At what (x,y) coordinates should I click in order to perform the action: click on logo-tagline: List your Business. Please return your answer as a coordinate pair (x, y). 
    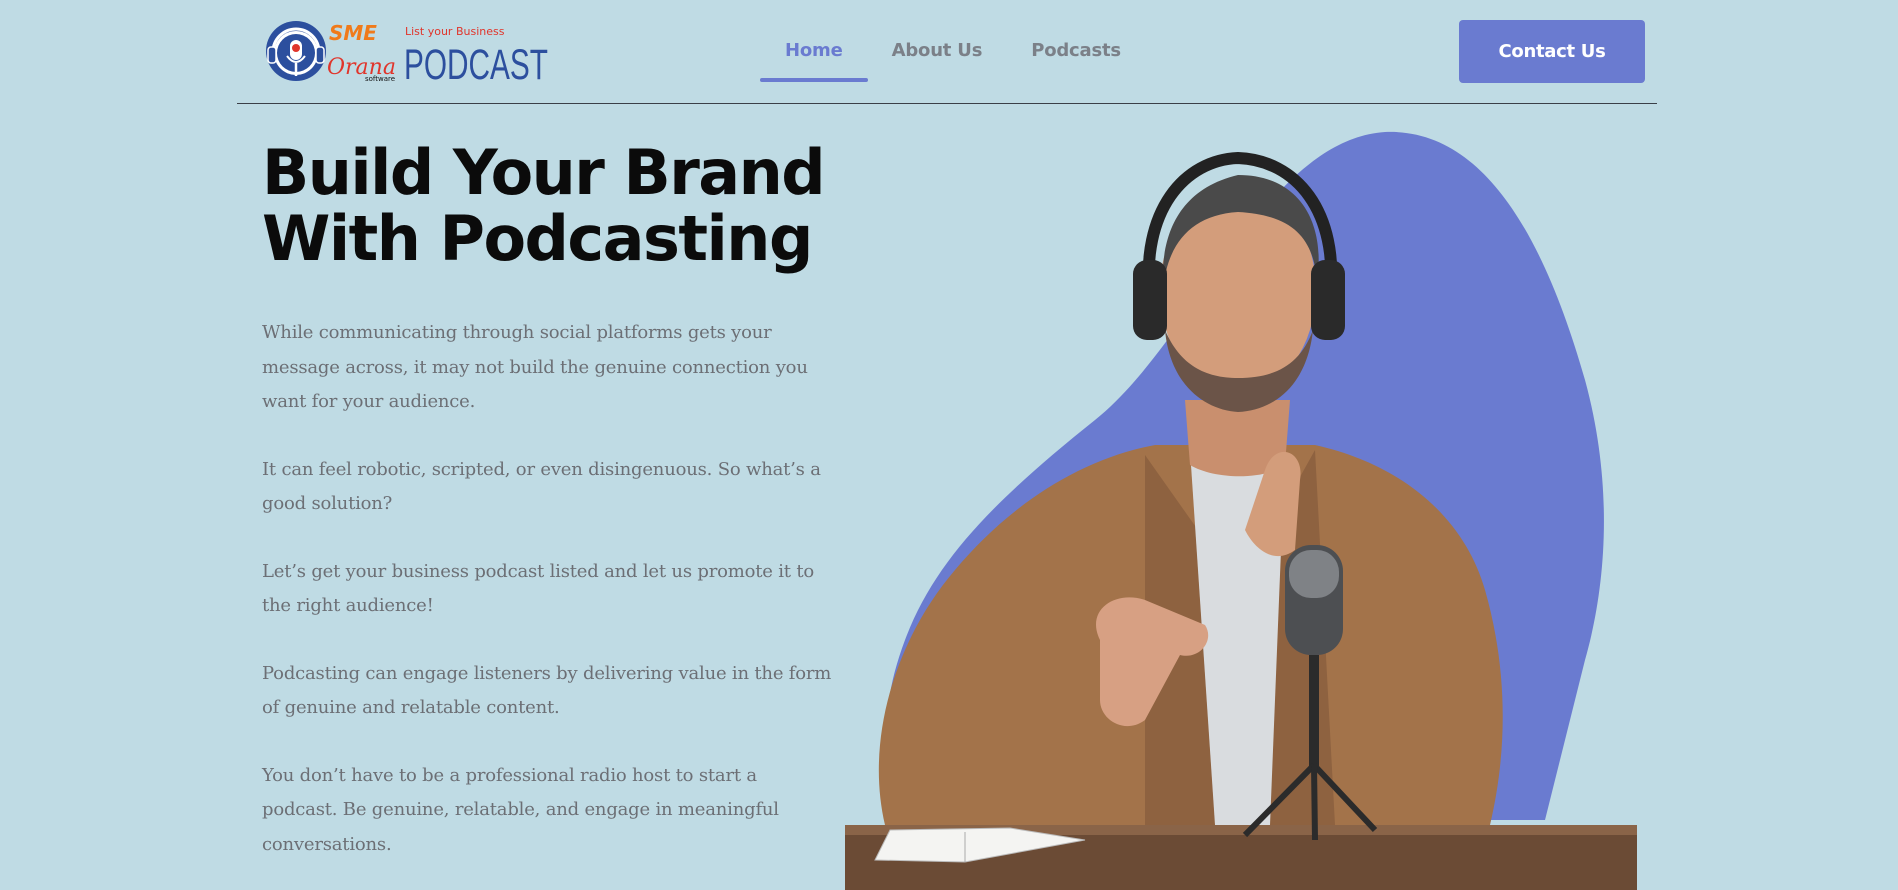
    Looking at the image, I should click on (455, 31).